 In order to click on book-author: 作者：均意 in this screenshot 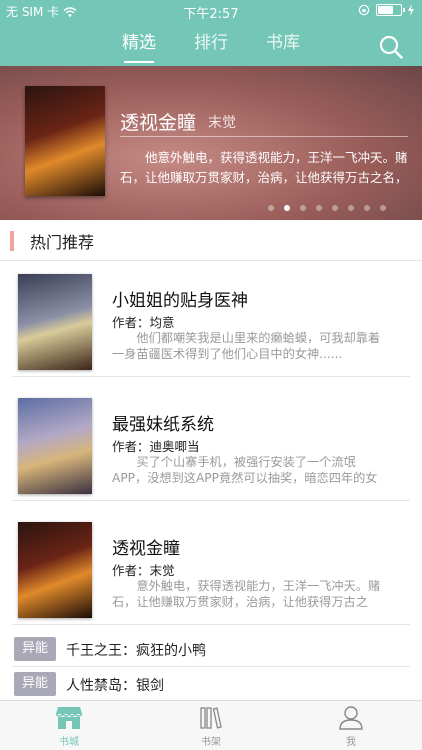, I will do `click(143, 321)`.